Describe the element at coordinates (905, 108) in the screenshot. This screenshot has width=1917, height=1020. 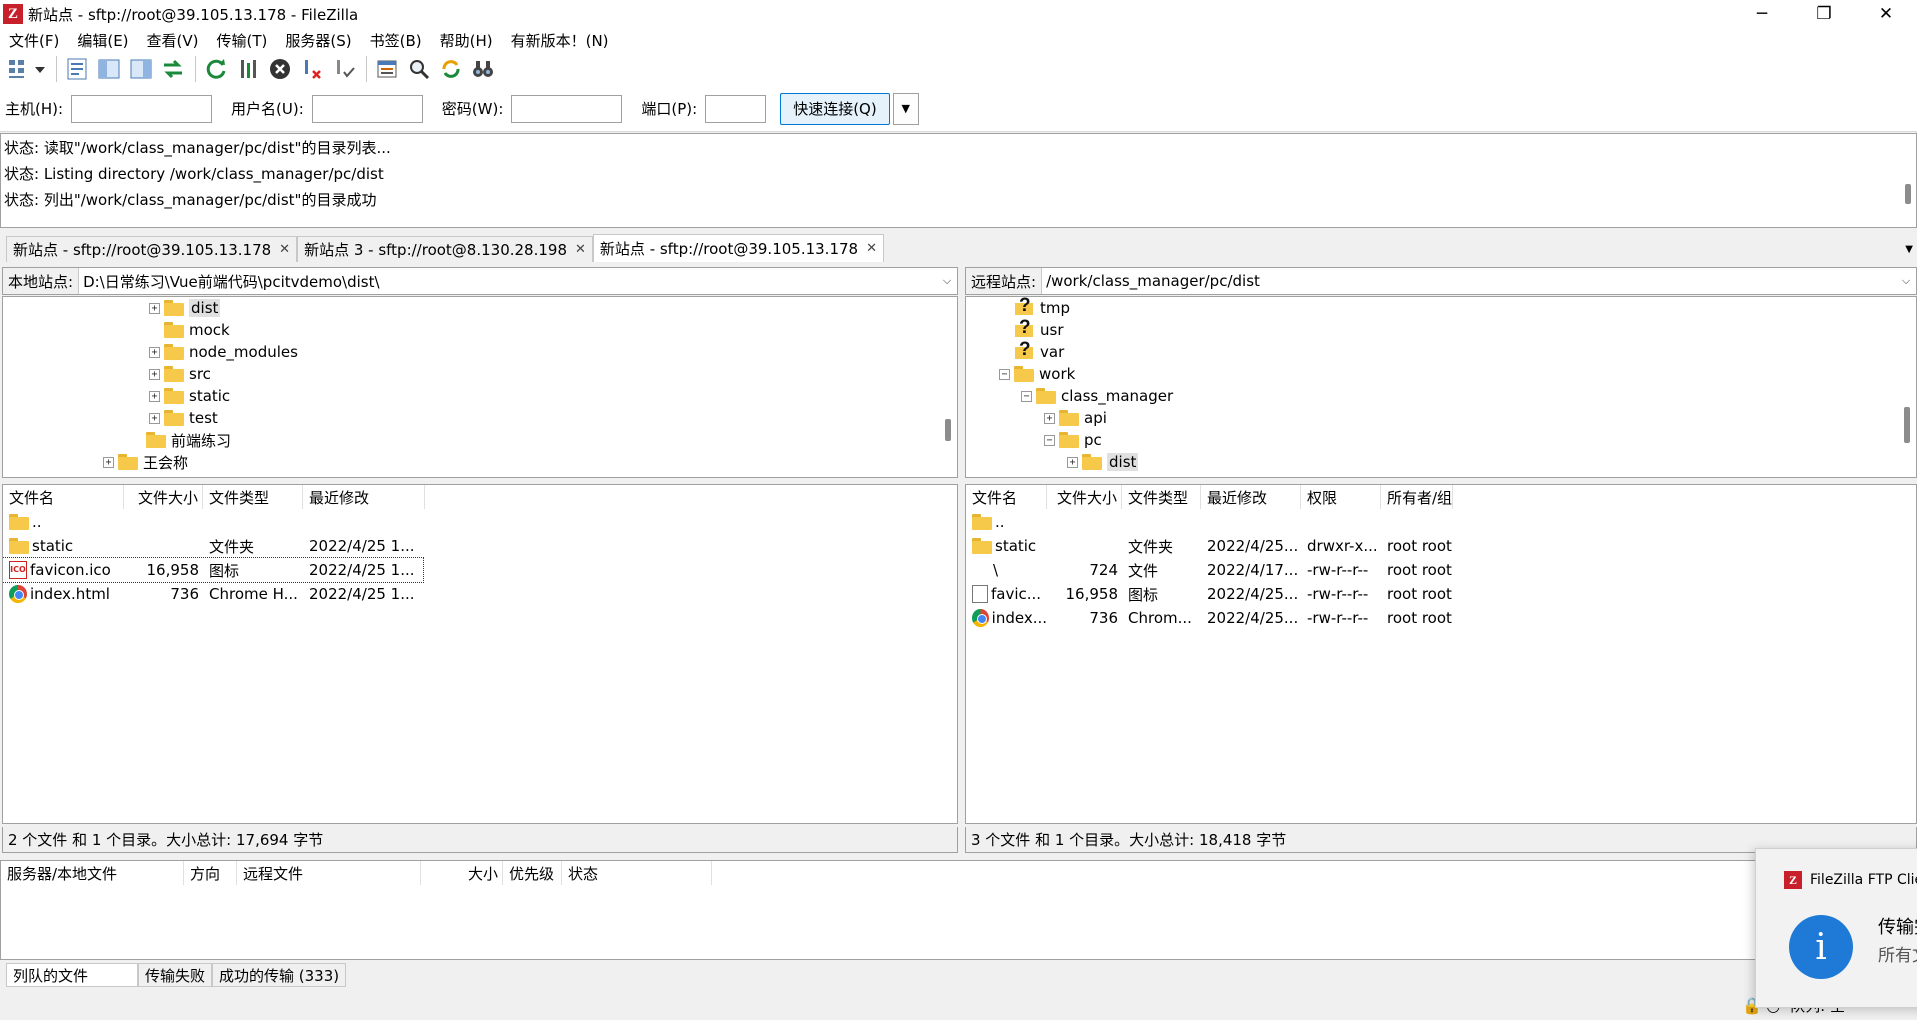
I see `quickconnect-dropdown-button: ▼` at that location.